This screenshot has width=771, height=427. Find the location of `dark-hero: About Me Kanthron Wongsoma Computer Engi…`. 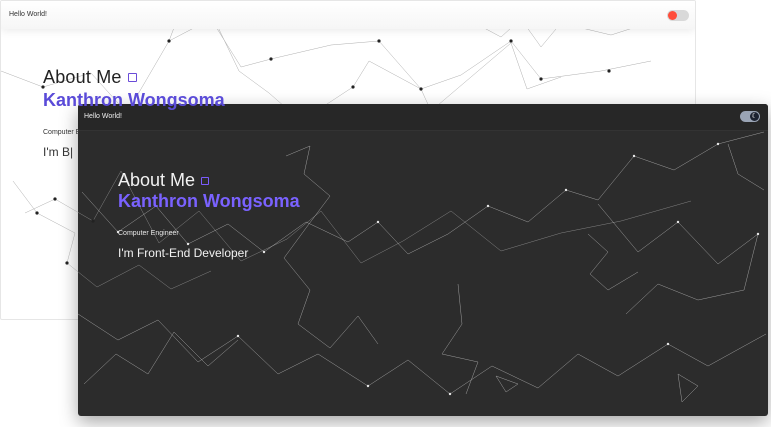

dark-hero: About Me Kanthron Wongsoma Computer Engi… is located at coordinates (209, 215).